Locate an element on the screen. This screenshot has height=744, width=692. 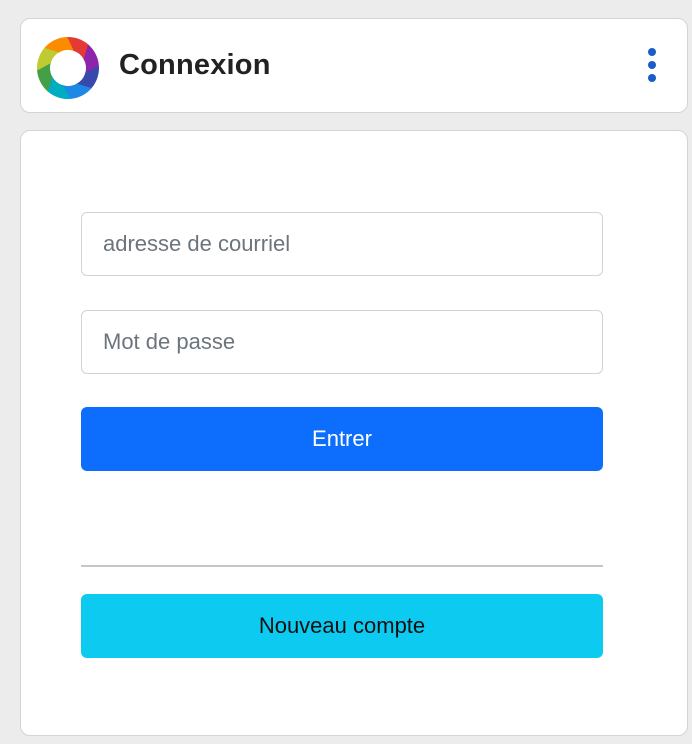
header-bar: Connexion is located at coordinates (354, 65).